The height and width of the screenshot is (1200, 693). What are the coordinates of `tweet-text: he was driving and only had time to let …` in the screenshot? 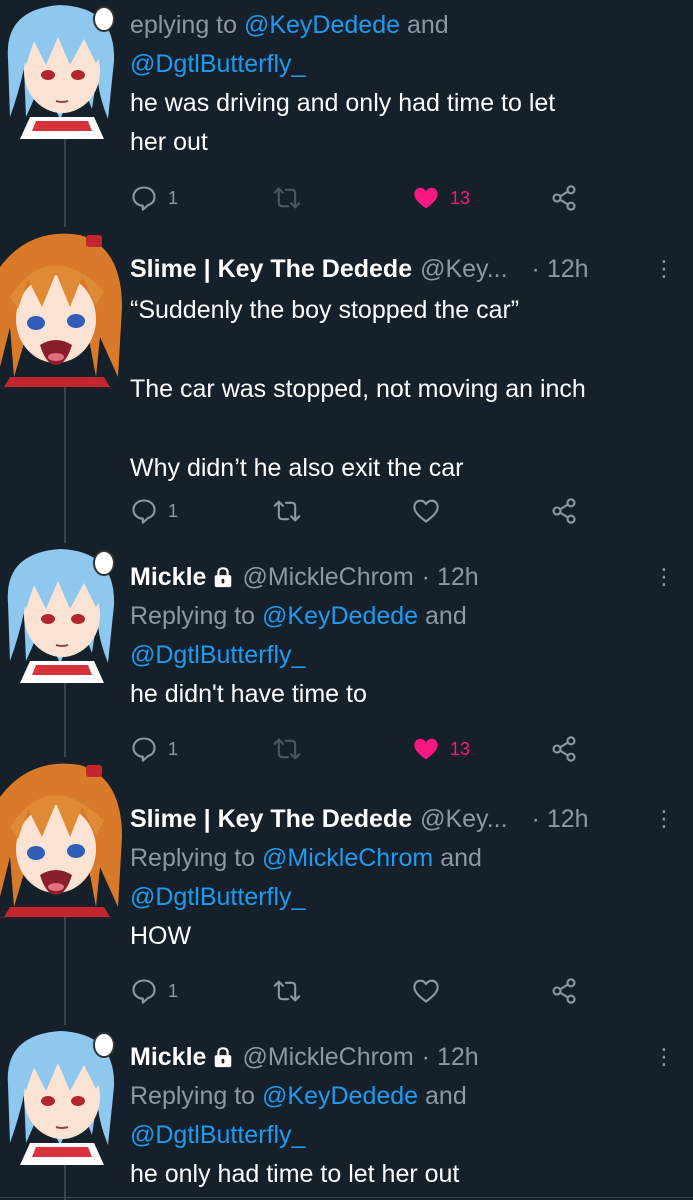 It's located at (343, 122).